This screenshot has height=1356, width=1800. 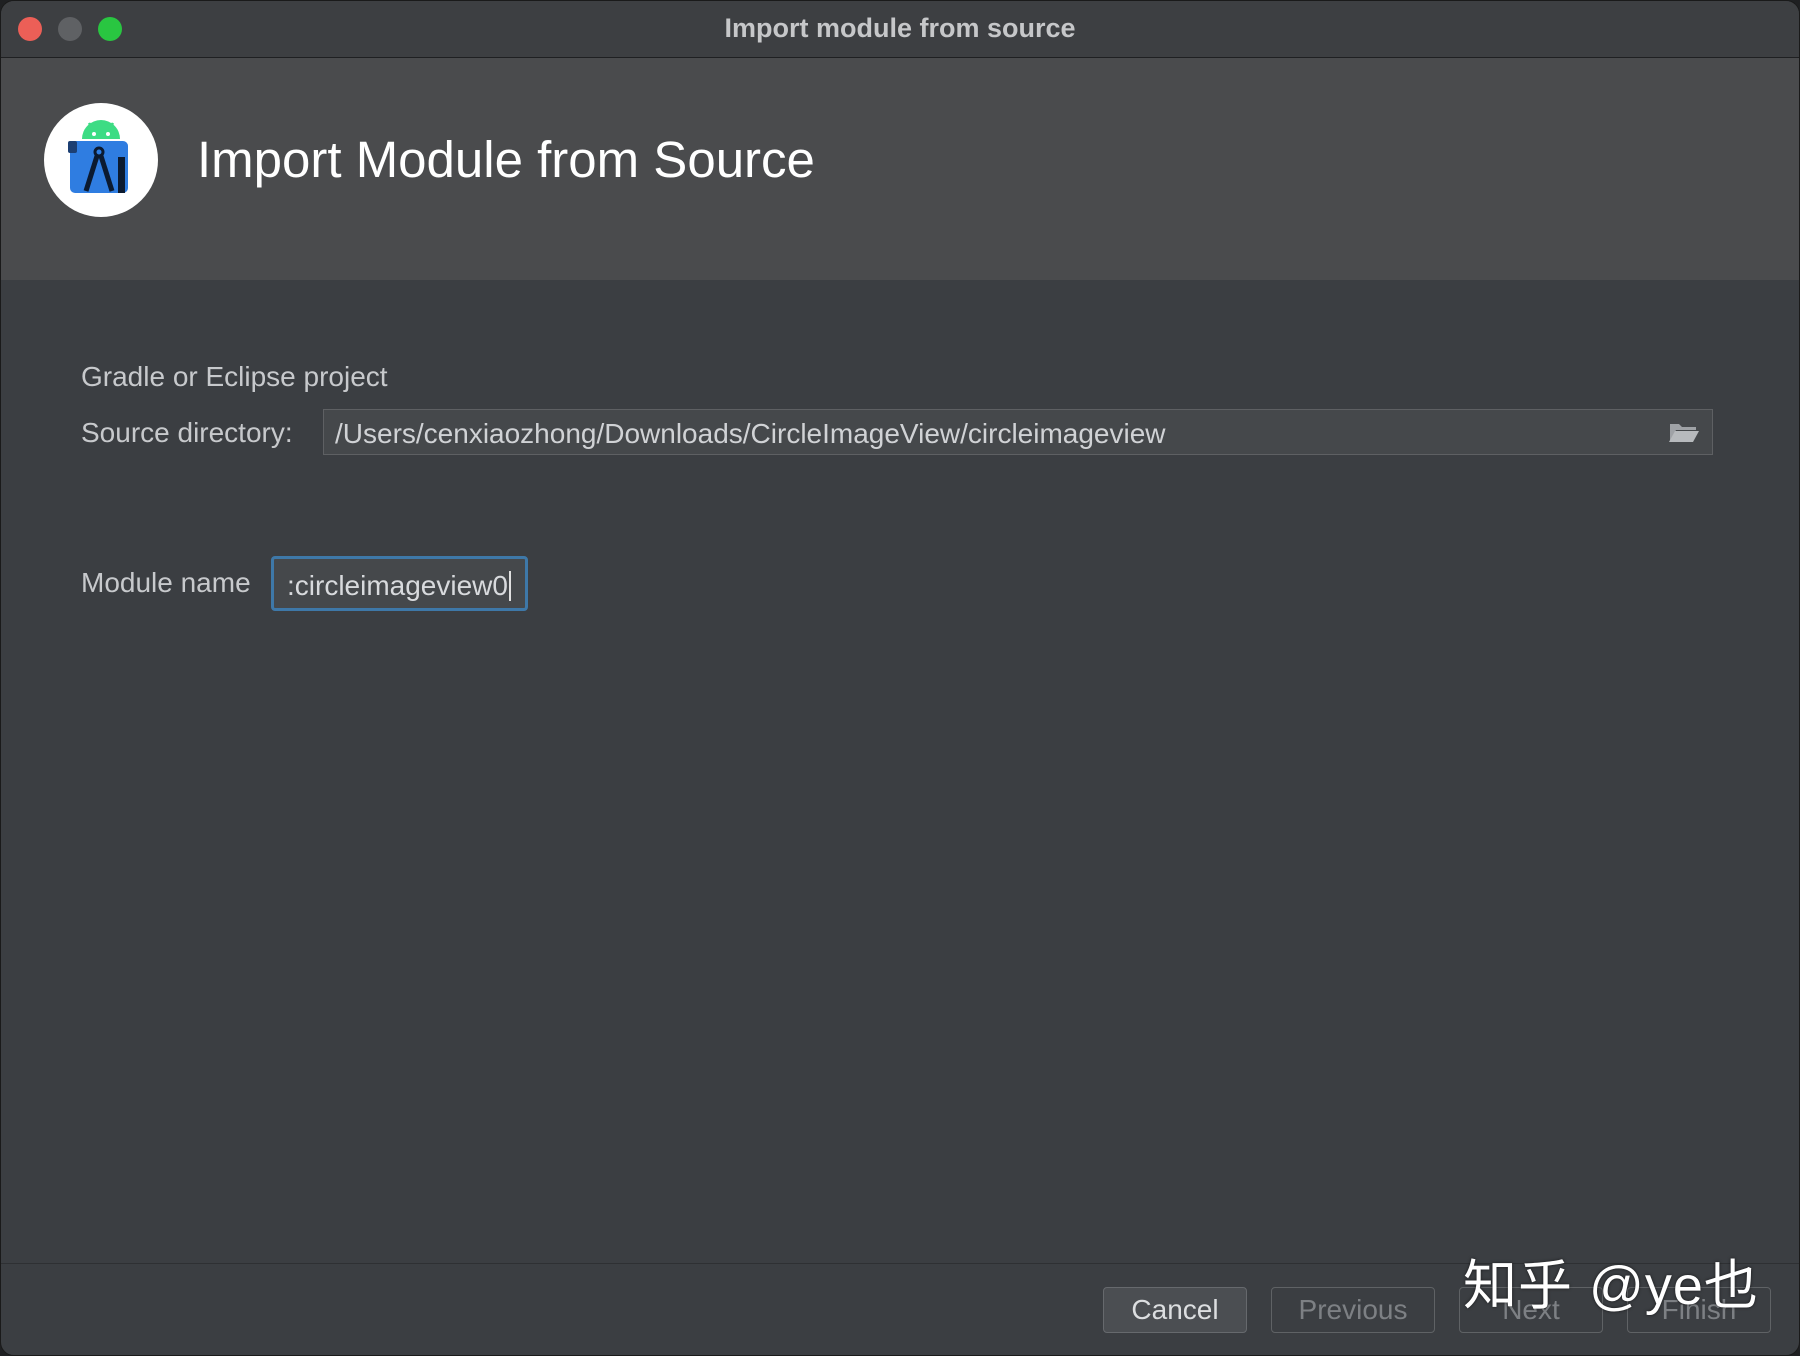 What do you see at coordinates (187, 432) in the screenshot?
I see `source-directory-label: Source directory:` at bounding box center [187, 432].